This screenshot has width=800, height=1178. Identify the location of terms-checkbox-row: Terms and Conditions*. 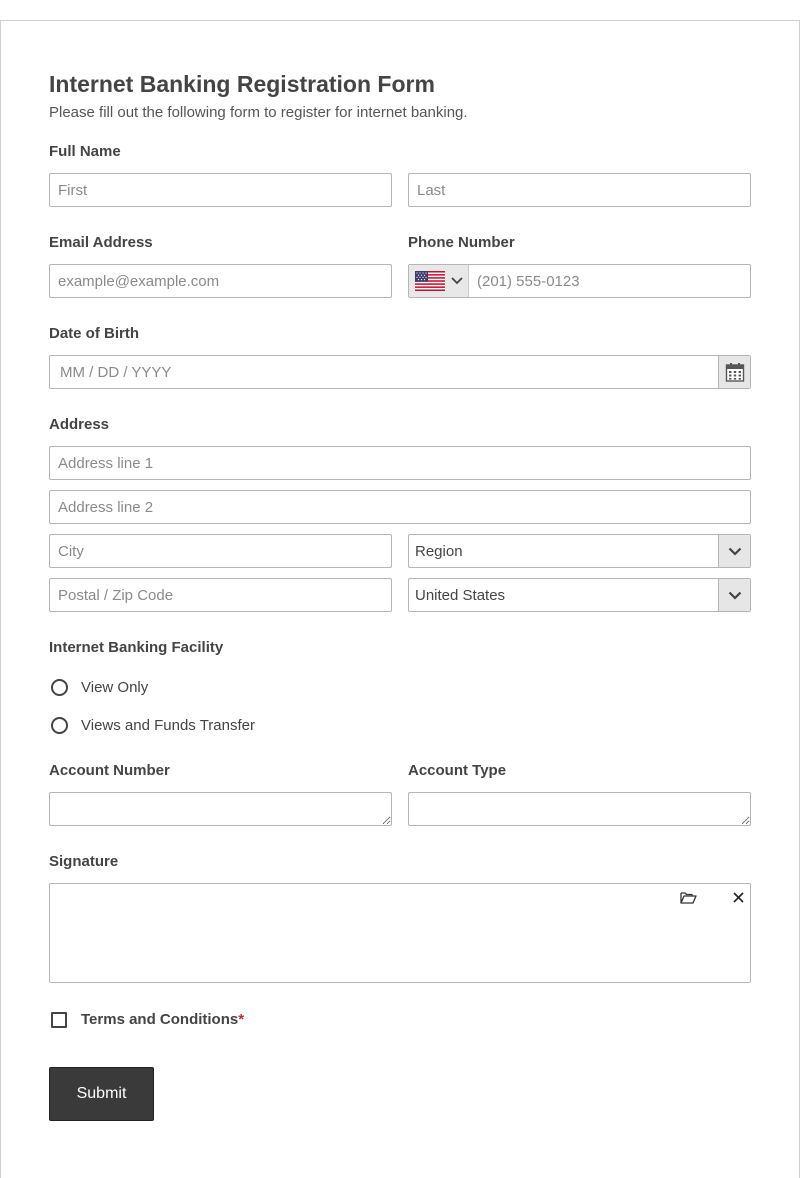
(147, 1019).